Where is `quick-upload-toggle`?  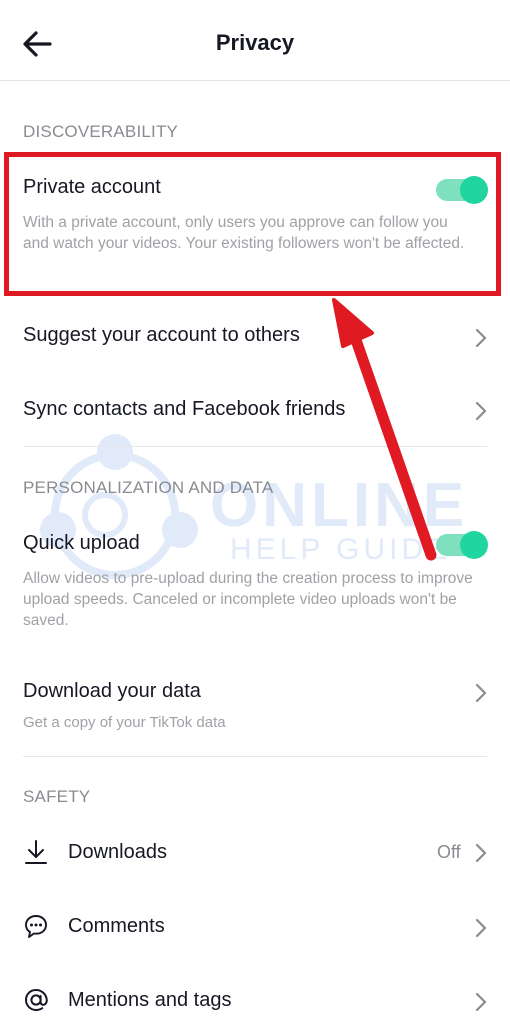
quick-upload-toggle is located at coordinates (462, 545).